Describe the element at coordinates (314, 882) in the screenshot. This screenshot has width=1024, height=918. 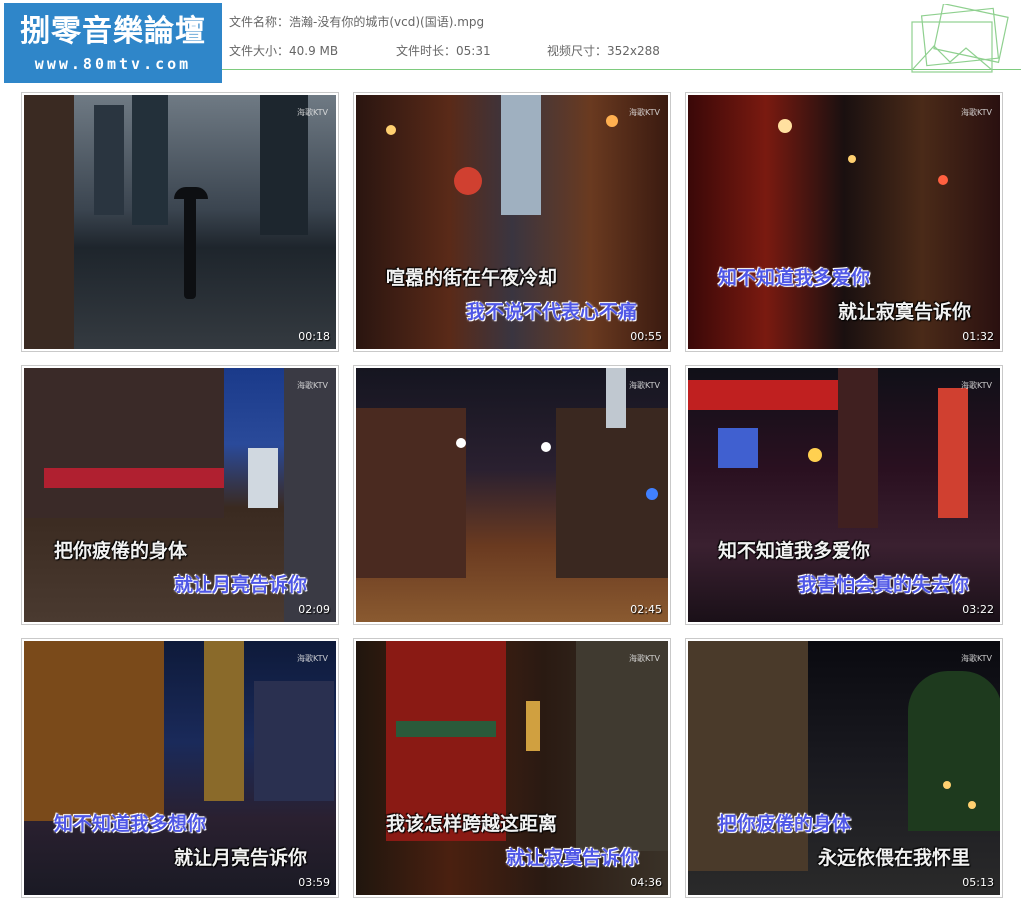
I see `thumbnail-timestamp: 03:59` at that location.